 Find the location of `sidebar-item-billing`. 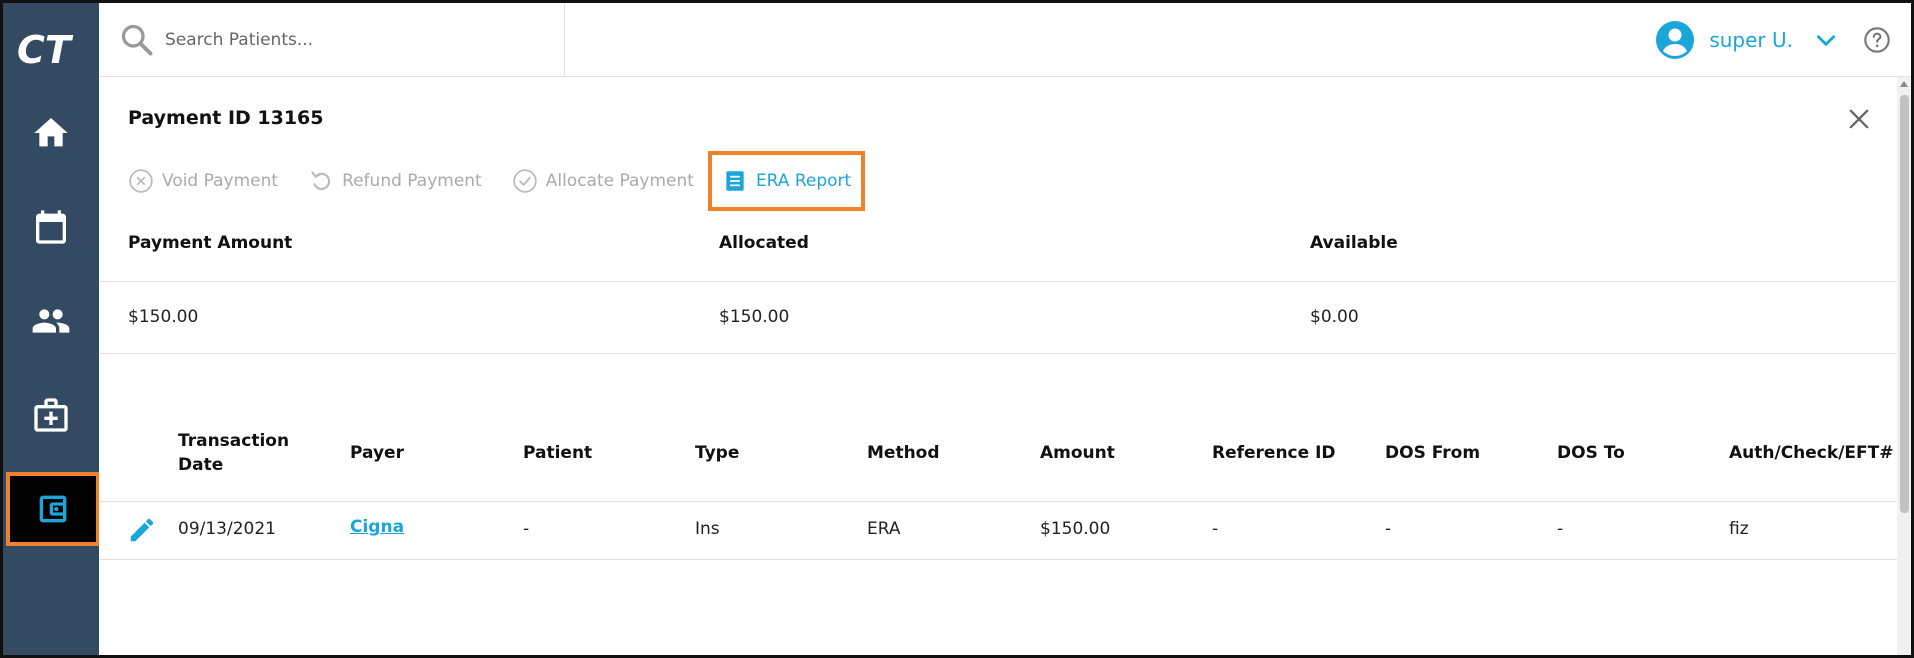

sidebar-item-billing is located at coordinates (53, 509).